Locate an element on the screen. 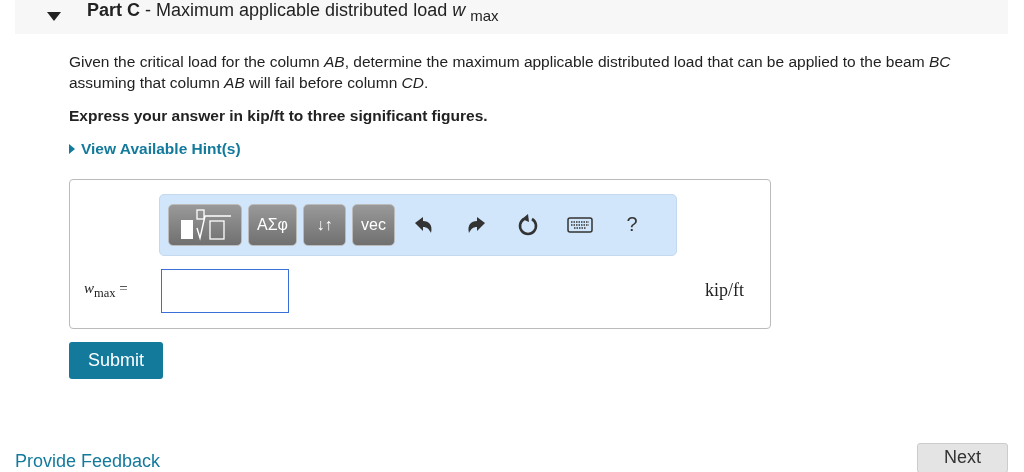 Image resolution: width=1024 pixels, height=472 pixels. help-button: ? is located at coordinates (631, 224).